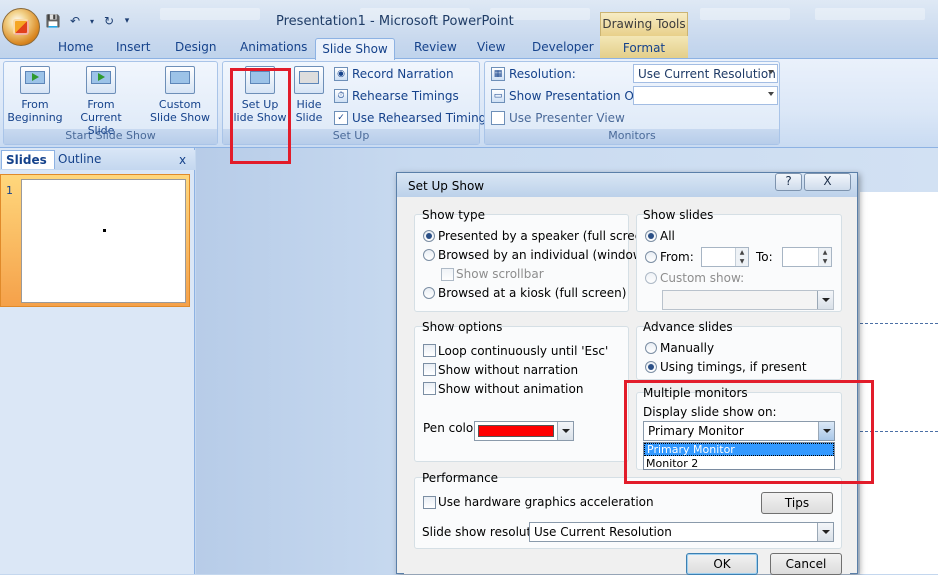 This screenshot has width=938, height=575. I want to click on custom-show-dropdown, so click(748, 300).